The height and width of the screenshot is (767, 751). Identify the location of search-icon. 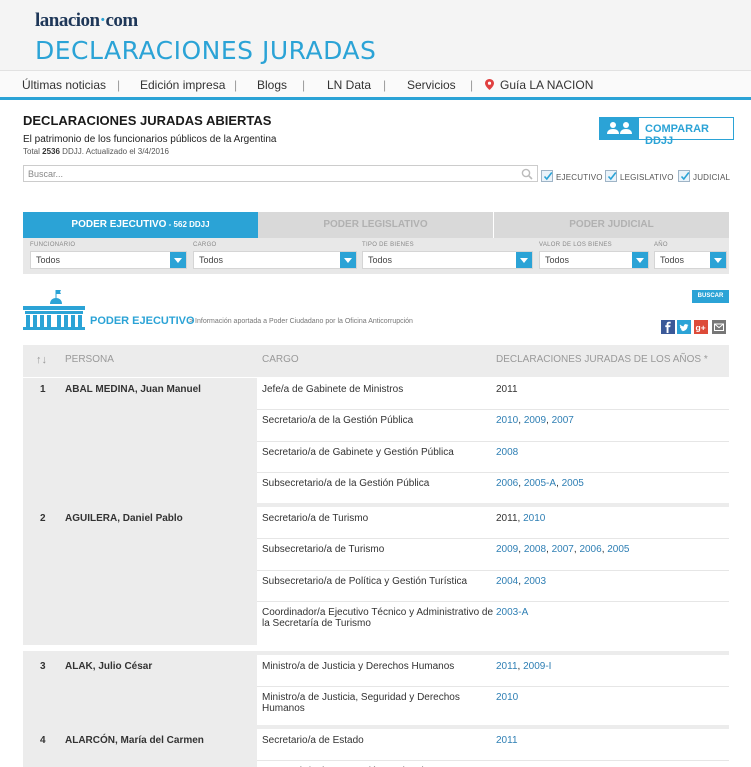
(527, 174).